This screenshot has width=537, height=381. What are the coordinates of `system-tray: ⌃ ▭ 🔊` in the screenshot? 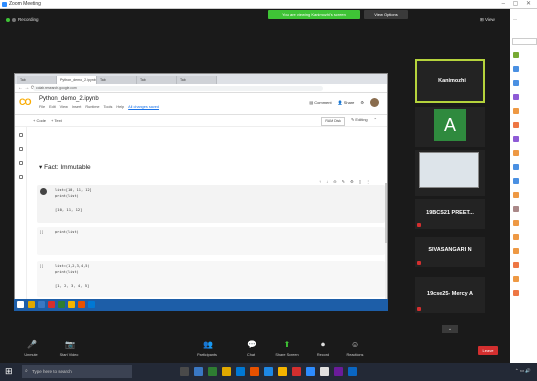 It's located at (523, 371).